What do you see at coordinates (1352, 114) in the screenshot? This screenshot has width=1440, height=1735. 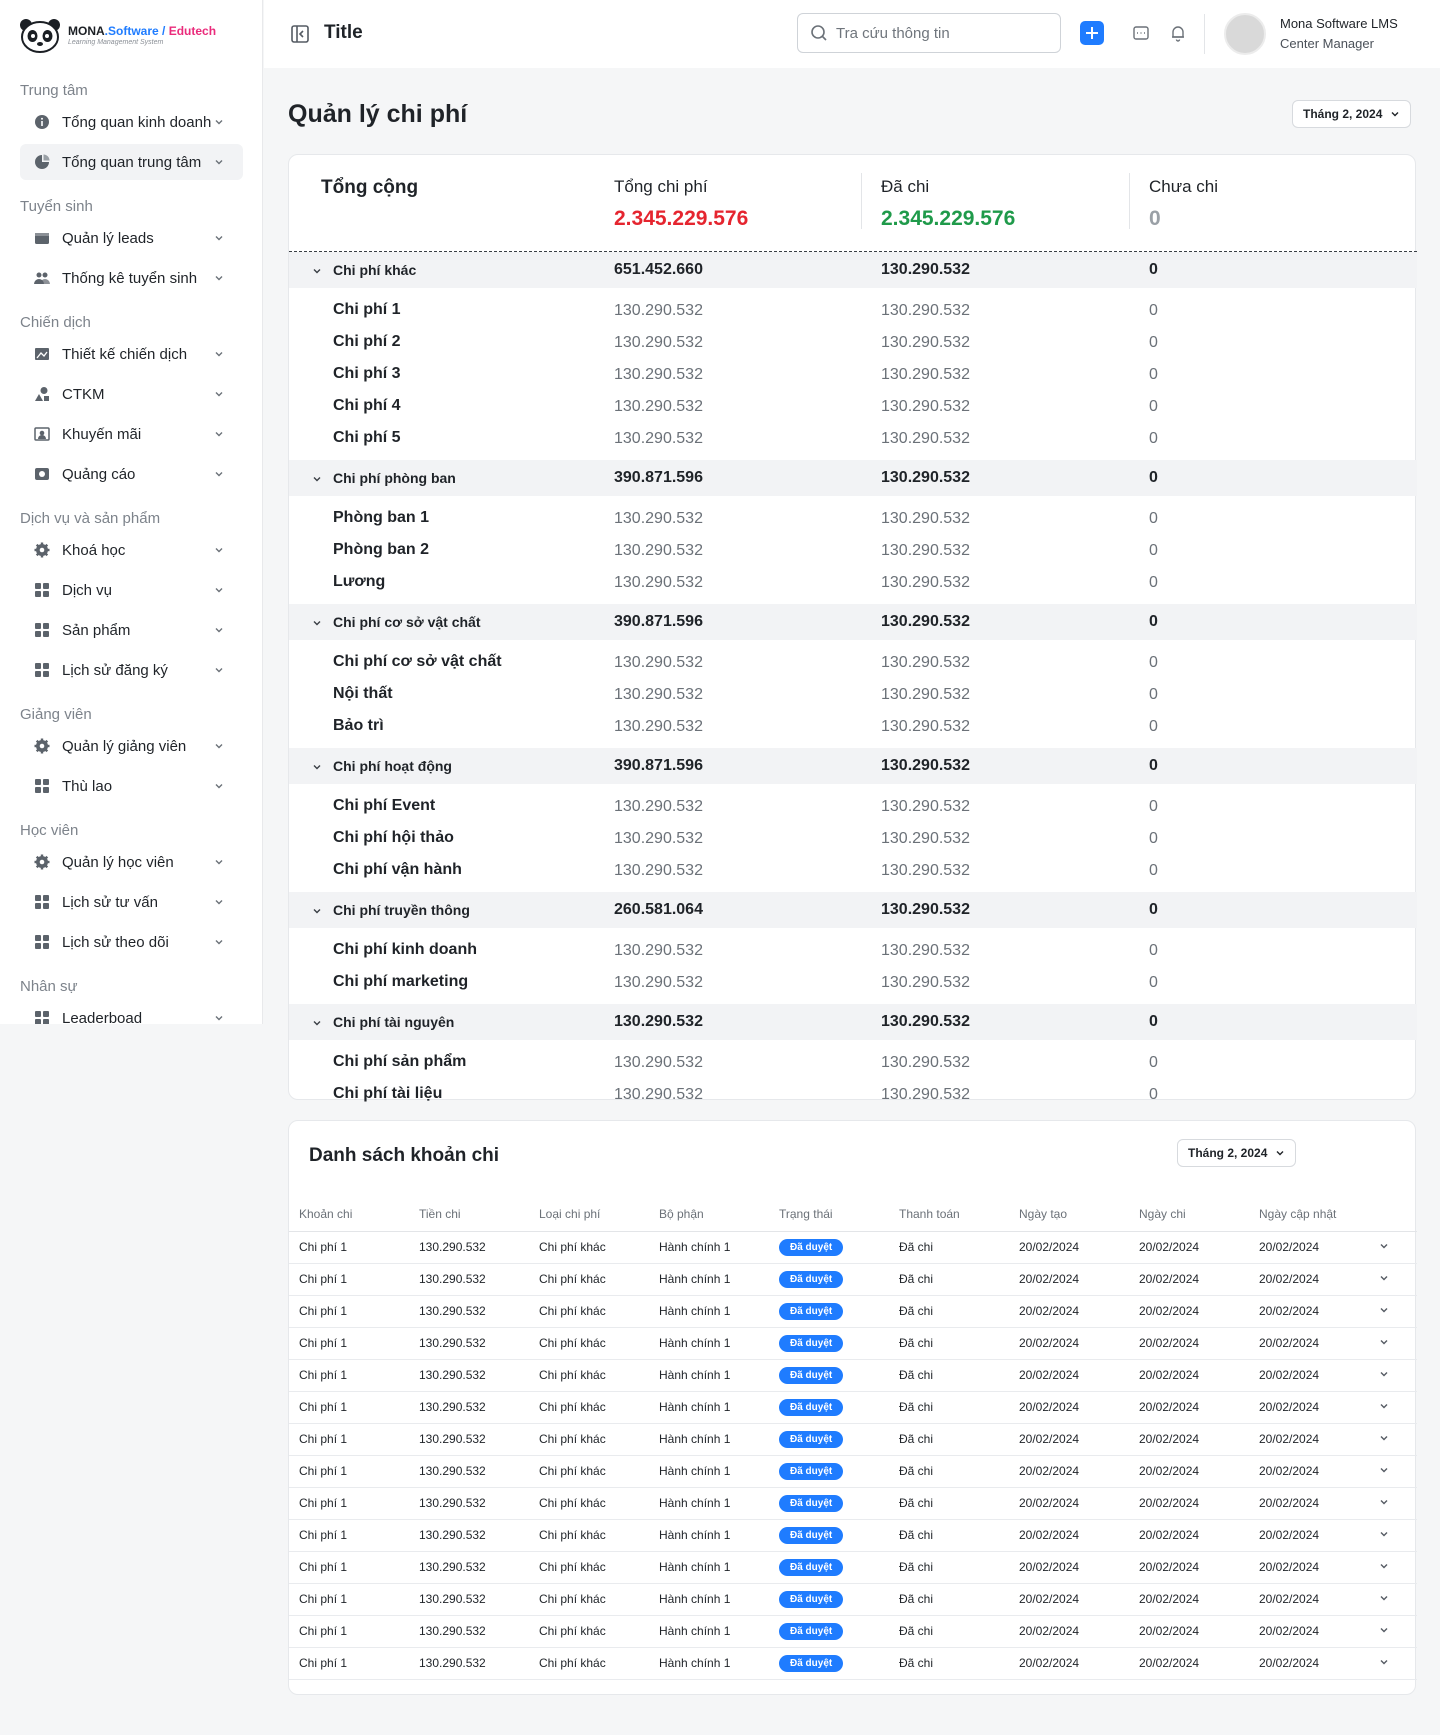 I see `month-picker: Tháng 2, 2024` at bounding box center [1352, 114].